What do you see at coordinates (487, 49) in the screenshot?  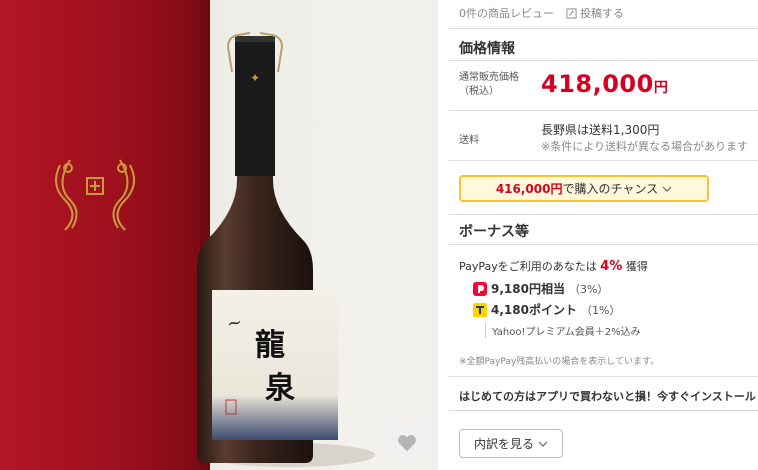 I see `price-info-title: 価格情報` at bounding box center [487, 49].